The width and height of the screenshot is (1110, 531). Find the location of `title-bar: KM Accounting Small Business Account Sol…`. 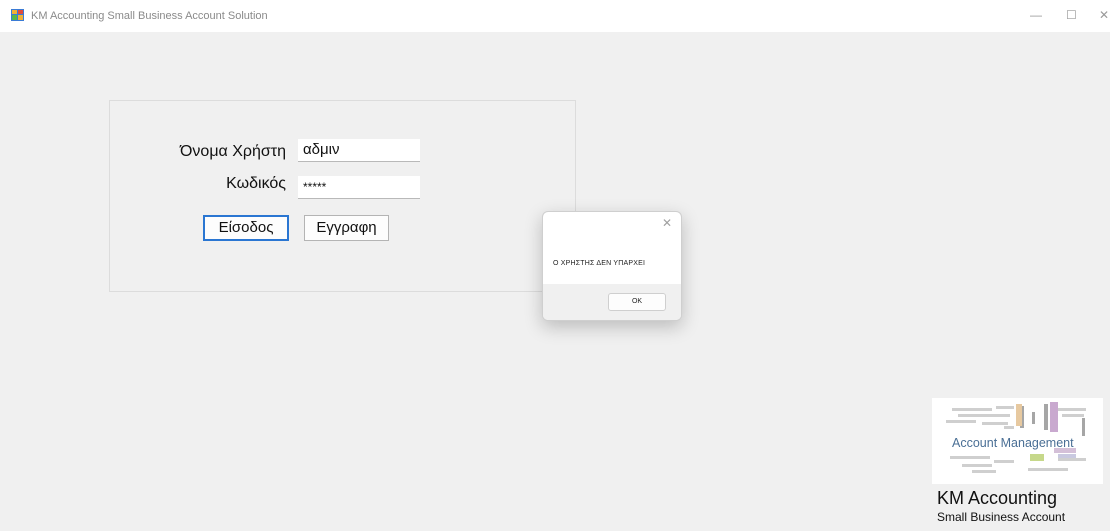

title-bar: KM Accounting Small Business Account Sol… is located at coordinates (555, 16).